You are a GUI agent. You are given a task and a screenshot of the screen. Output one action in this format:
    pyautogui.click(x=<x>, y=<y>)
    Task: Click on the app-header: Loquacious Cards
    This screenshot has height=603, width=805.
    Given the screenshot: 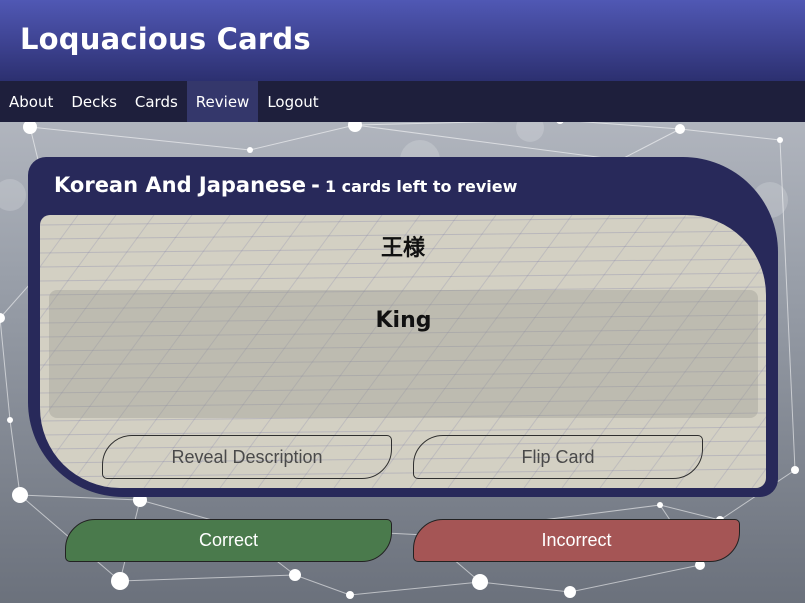 What is the action you would take?
    pyautogui.click(x=402, y=40)
    